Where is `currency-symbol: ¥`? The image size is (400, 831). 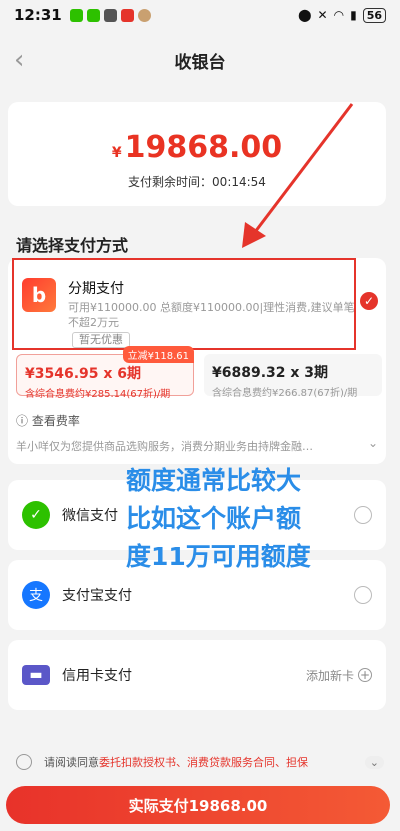 currency-symbol: ¥ is located at coordinates (116, 153).